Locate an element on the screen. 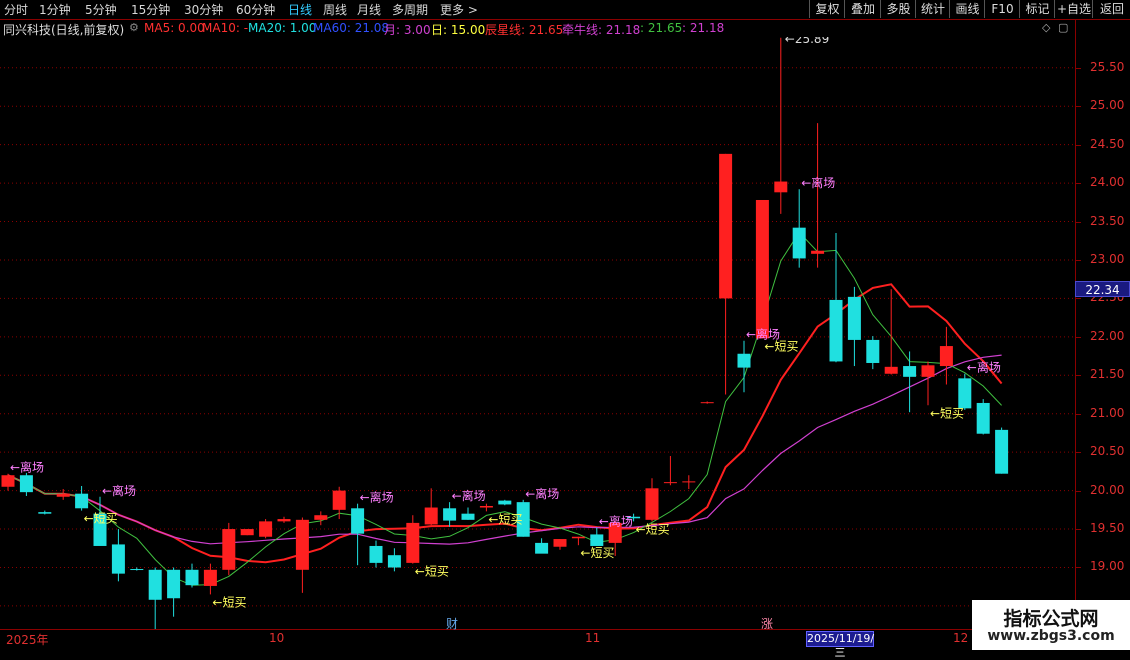  settings-gear-icon: ⚙ is located at coordinates (134, 27).